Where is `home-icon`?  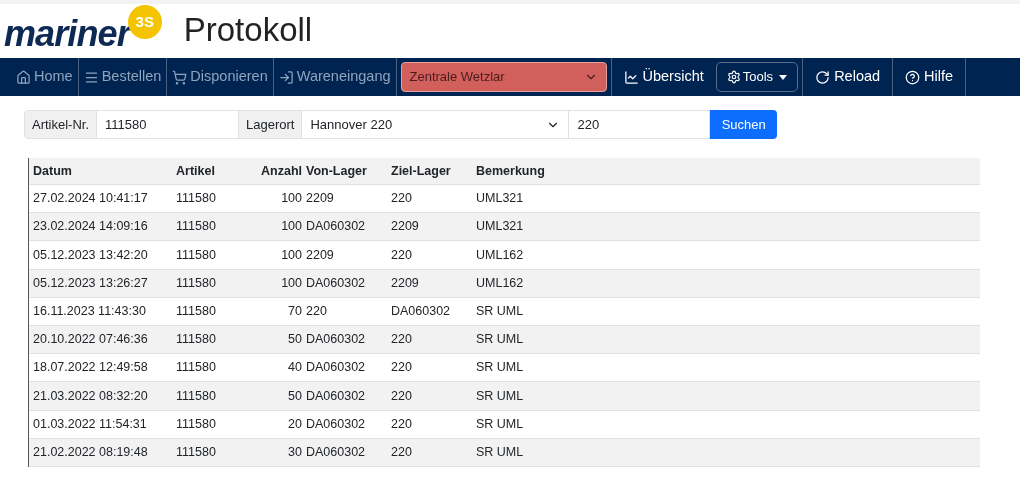 home-icon is located at coordinates (23, 77).